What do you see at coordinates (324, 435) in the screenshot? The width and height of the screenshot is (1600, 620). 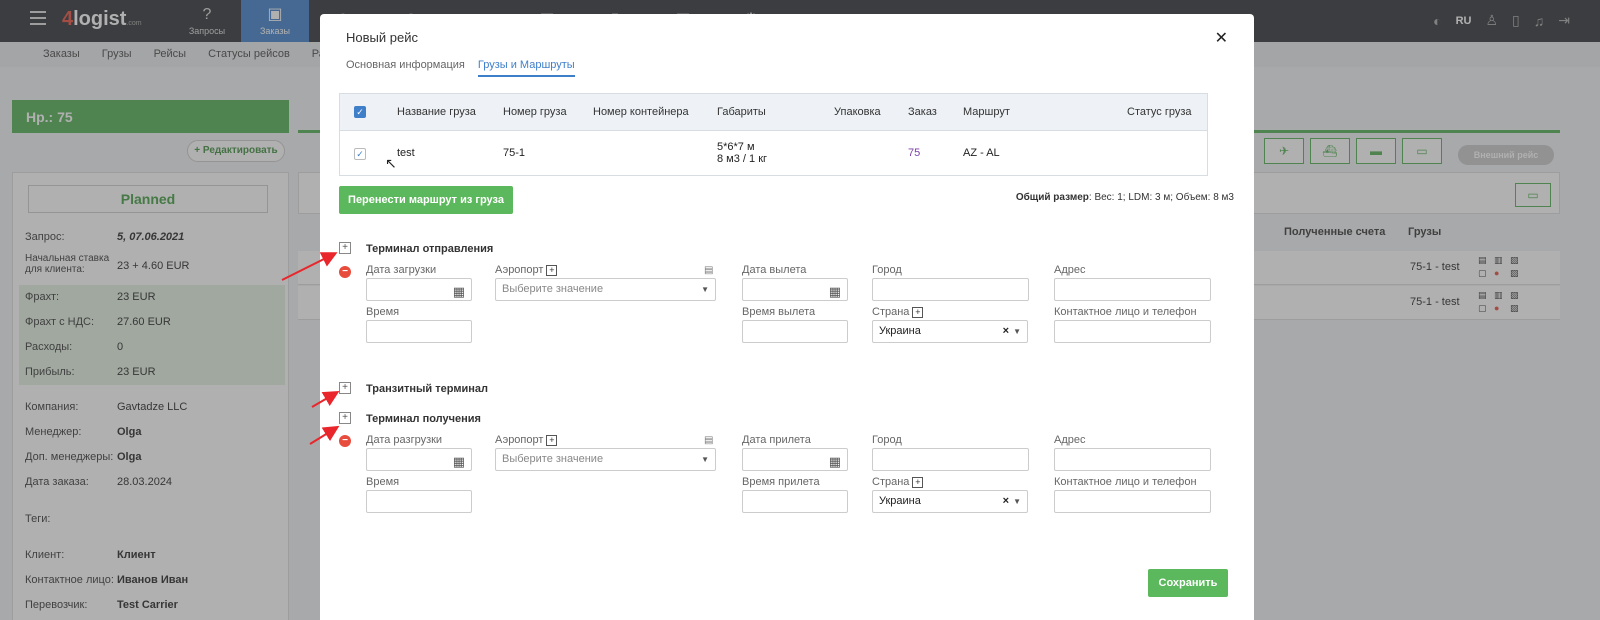 I see `arrow-arrival` at bounding box center [324, 435].